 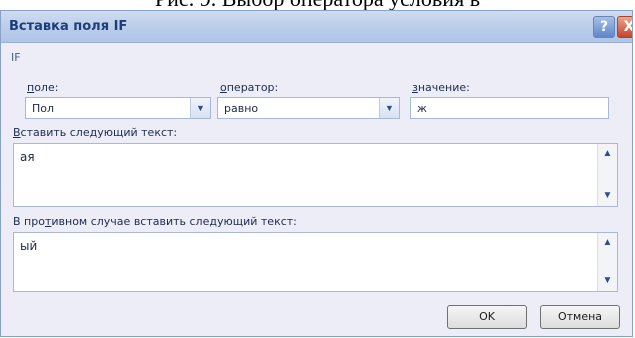 What do you see at coordinates (118, 108) in the screenshot?
I see `field-combobox: Пол ▼` at bounding box center [118, 108].